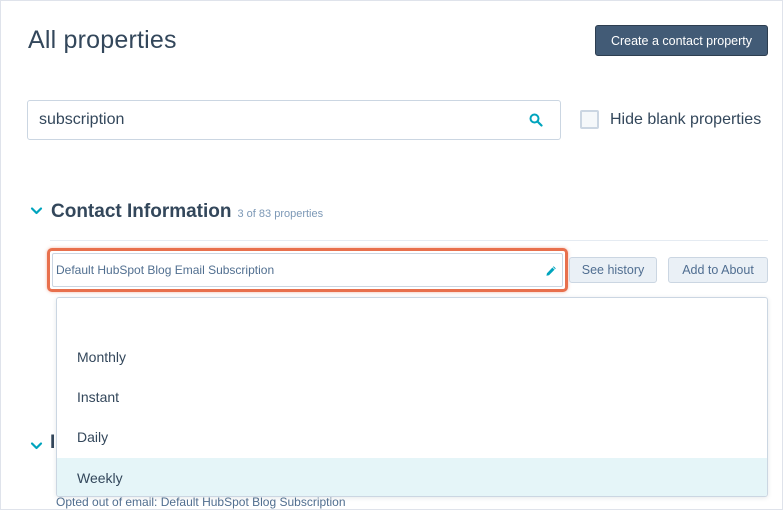 The width and height of the screenshot is (783, 510). What do you see at coordinates (141, 211) in the screenshot?
I see `section-title: Contact Information` at bounding box center [141, 211].